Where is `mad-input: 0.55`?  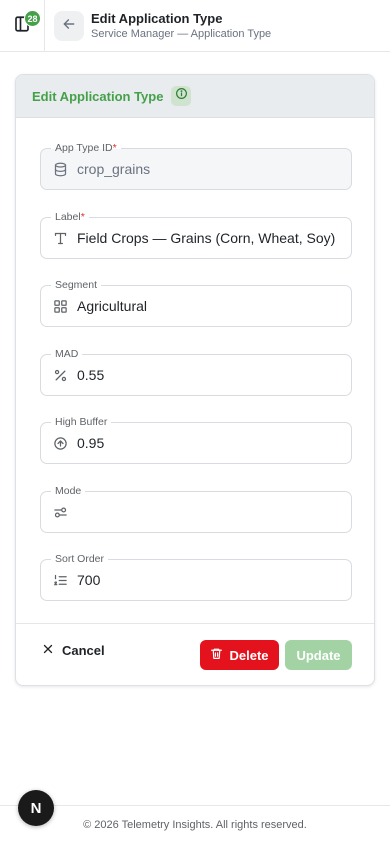 mad-input: 0.55 is located at coordinates (212, 375).